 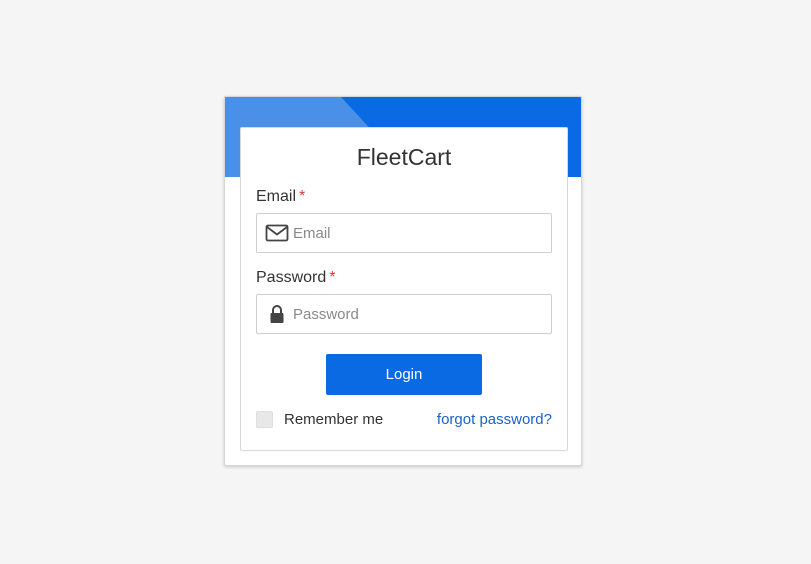 I want to click on password-label: Password *, so click(x=295, y=278).